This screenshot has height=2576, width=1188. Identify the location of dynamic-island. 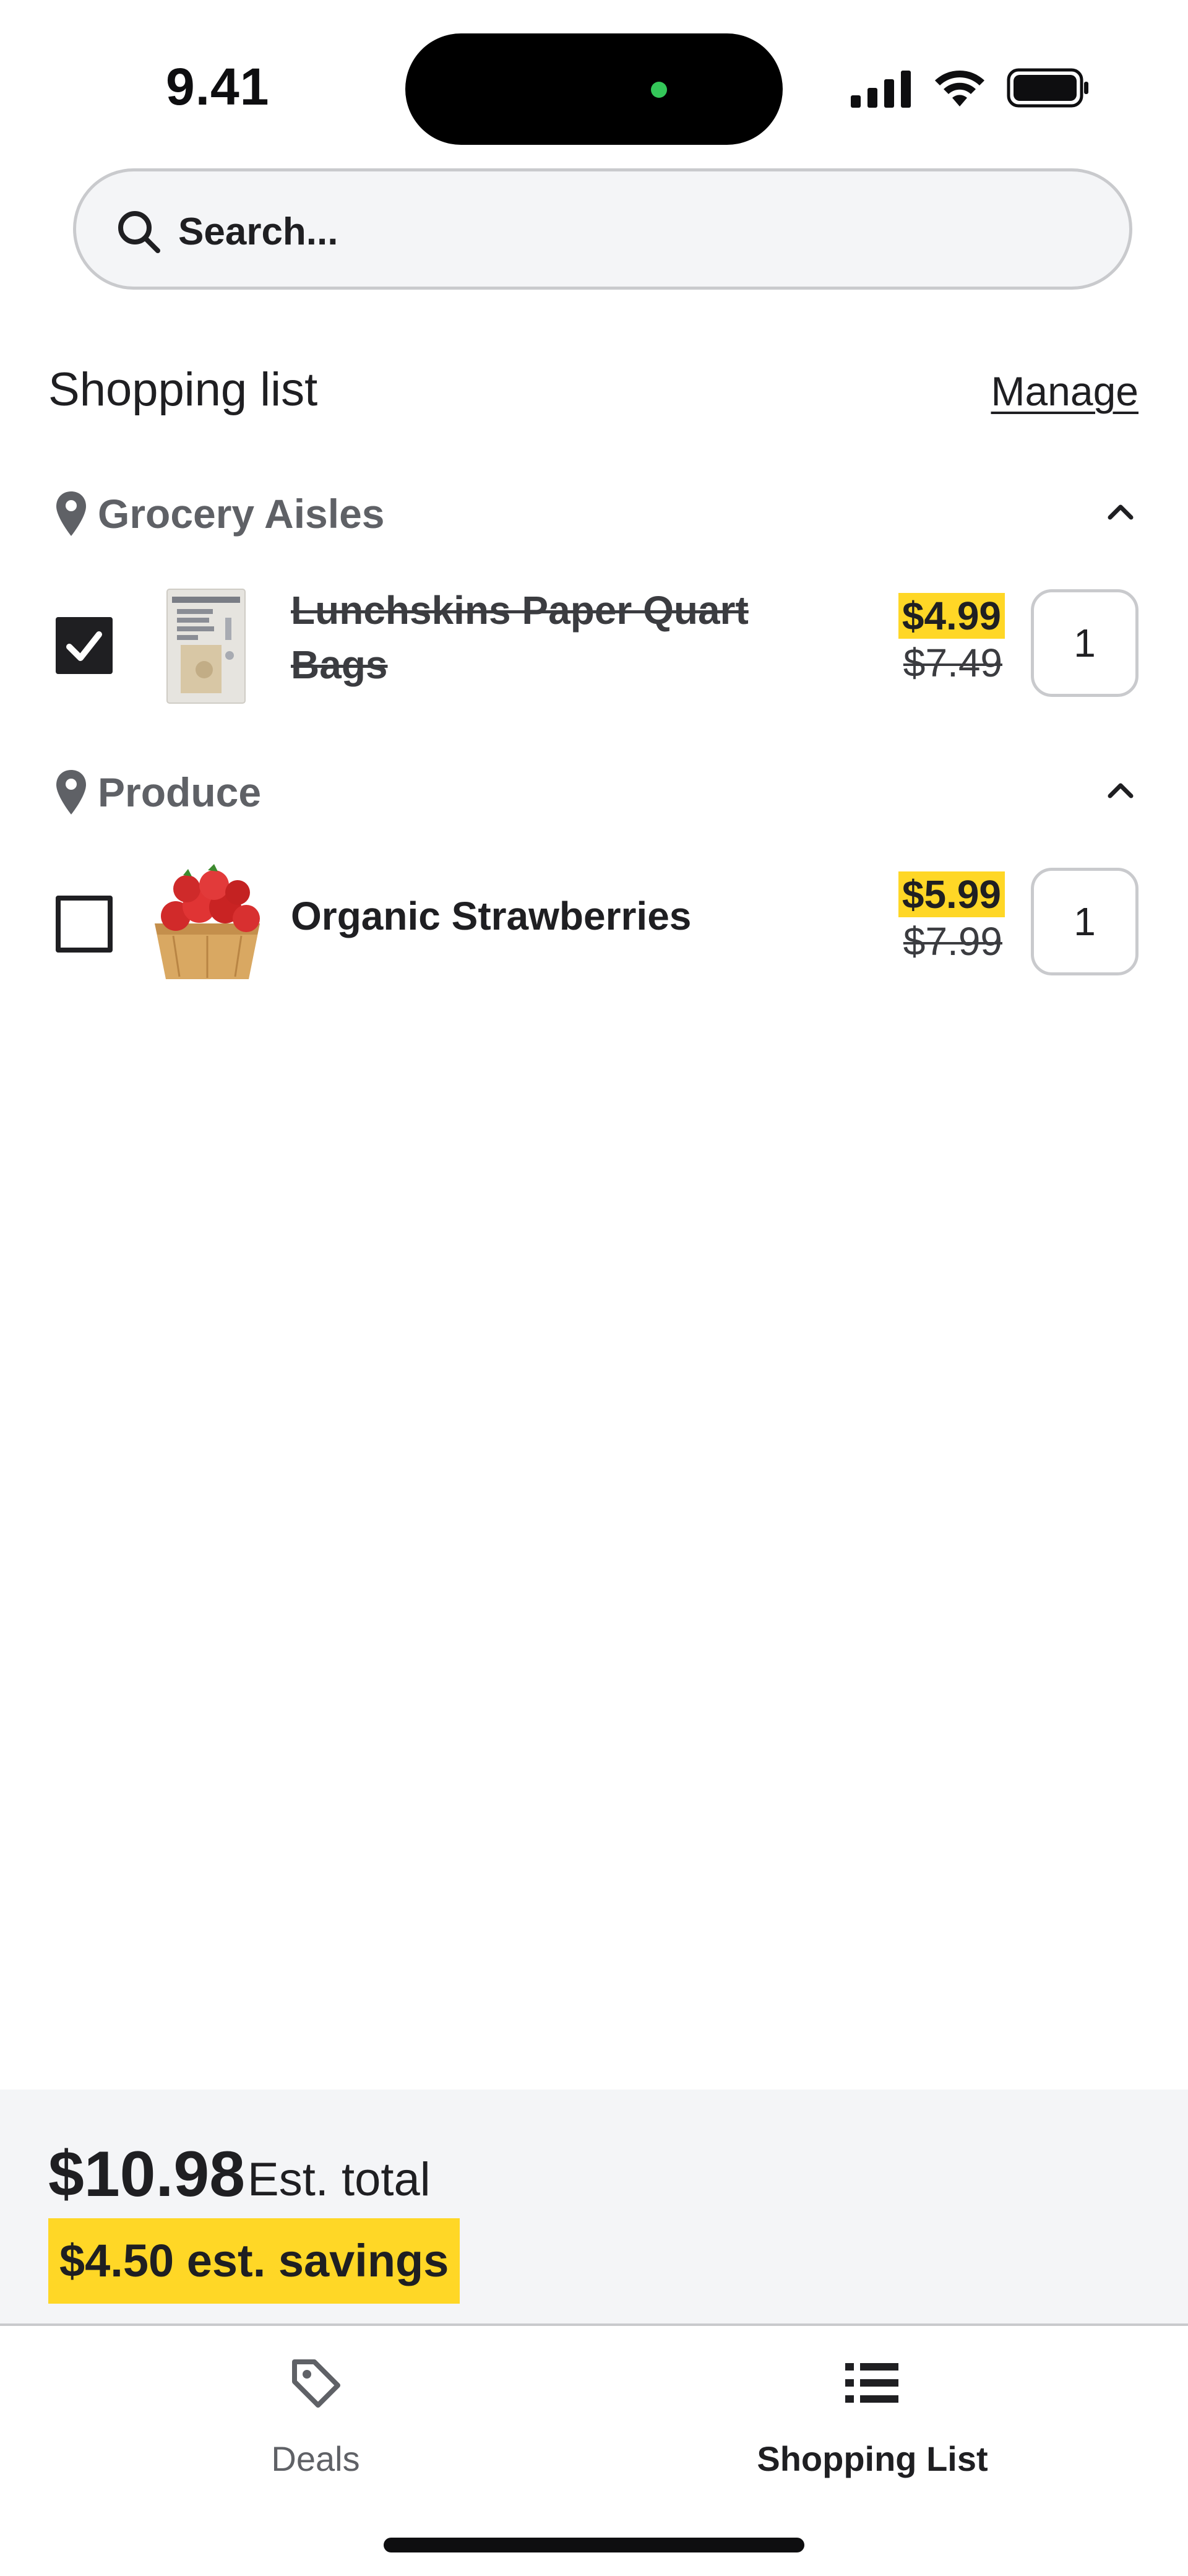
(594, 89).